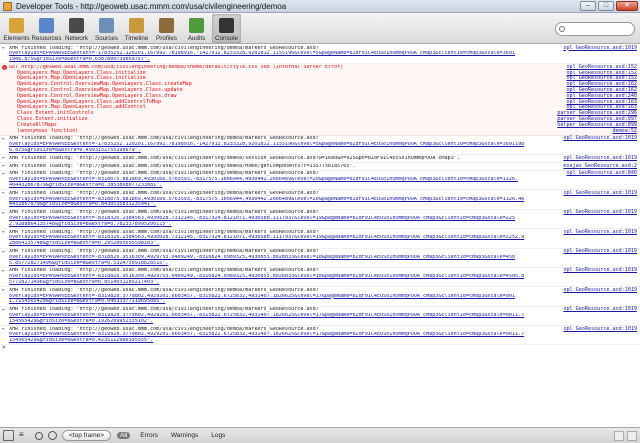  I want to click on tab-elements: Elements, so click(16, 28).